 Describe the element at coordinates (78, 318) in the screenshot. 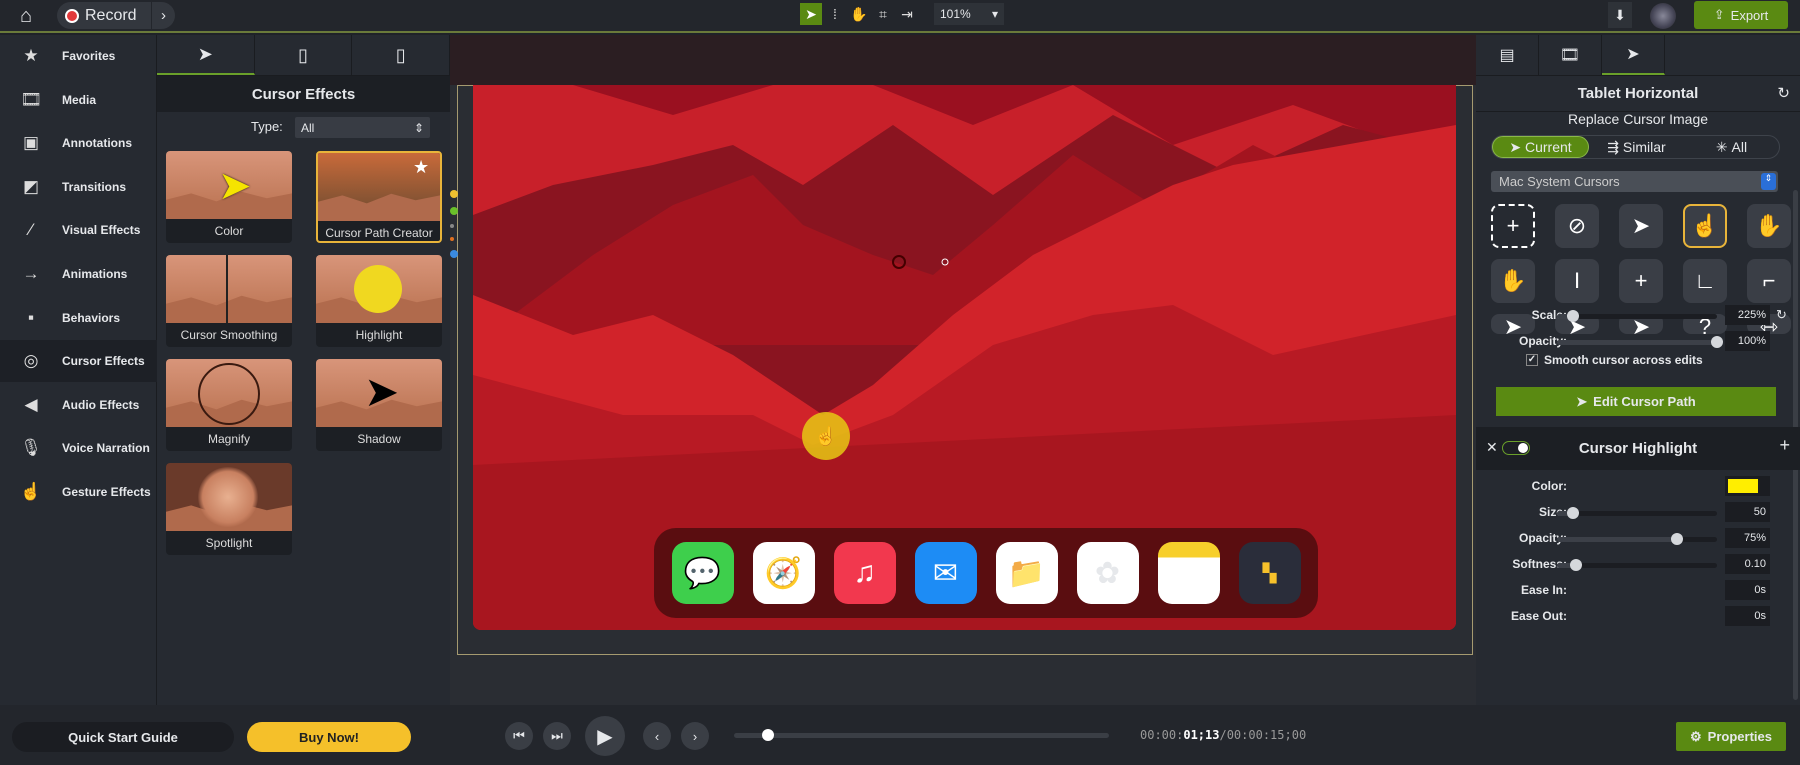

I see `sidebar-item-behaviors: ▪ Behaviors` at that location.